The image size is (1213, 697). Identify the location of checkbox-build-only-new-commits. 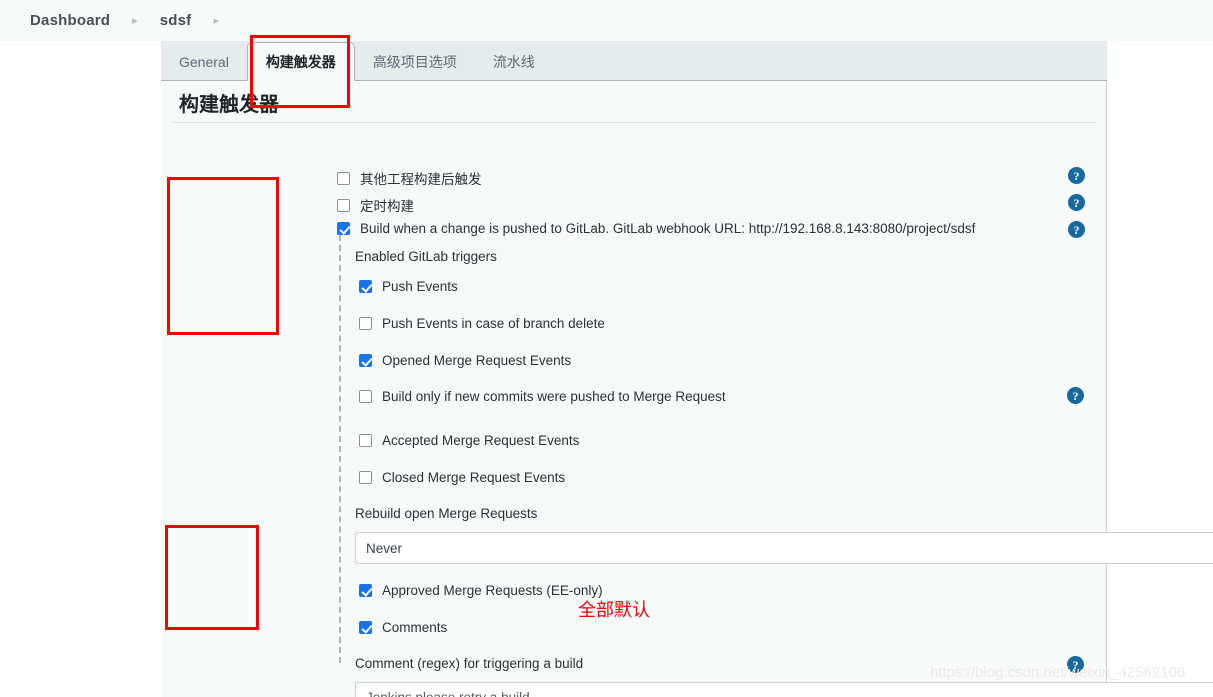
(365, 396).